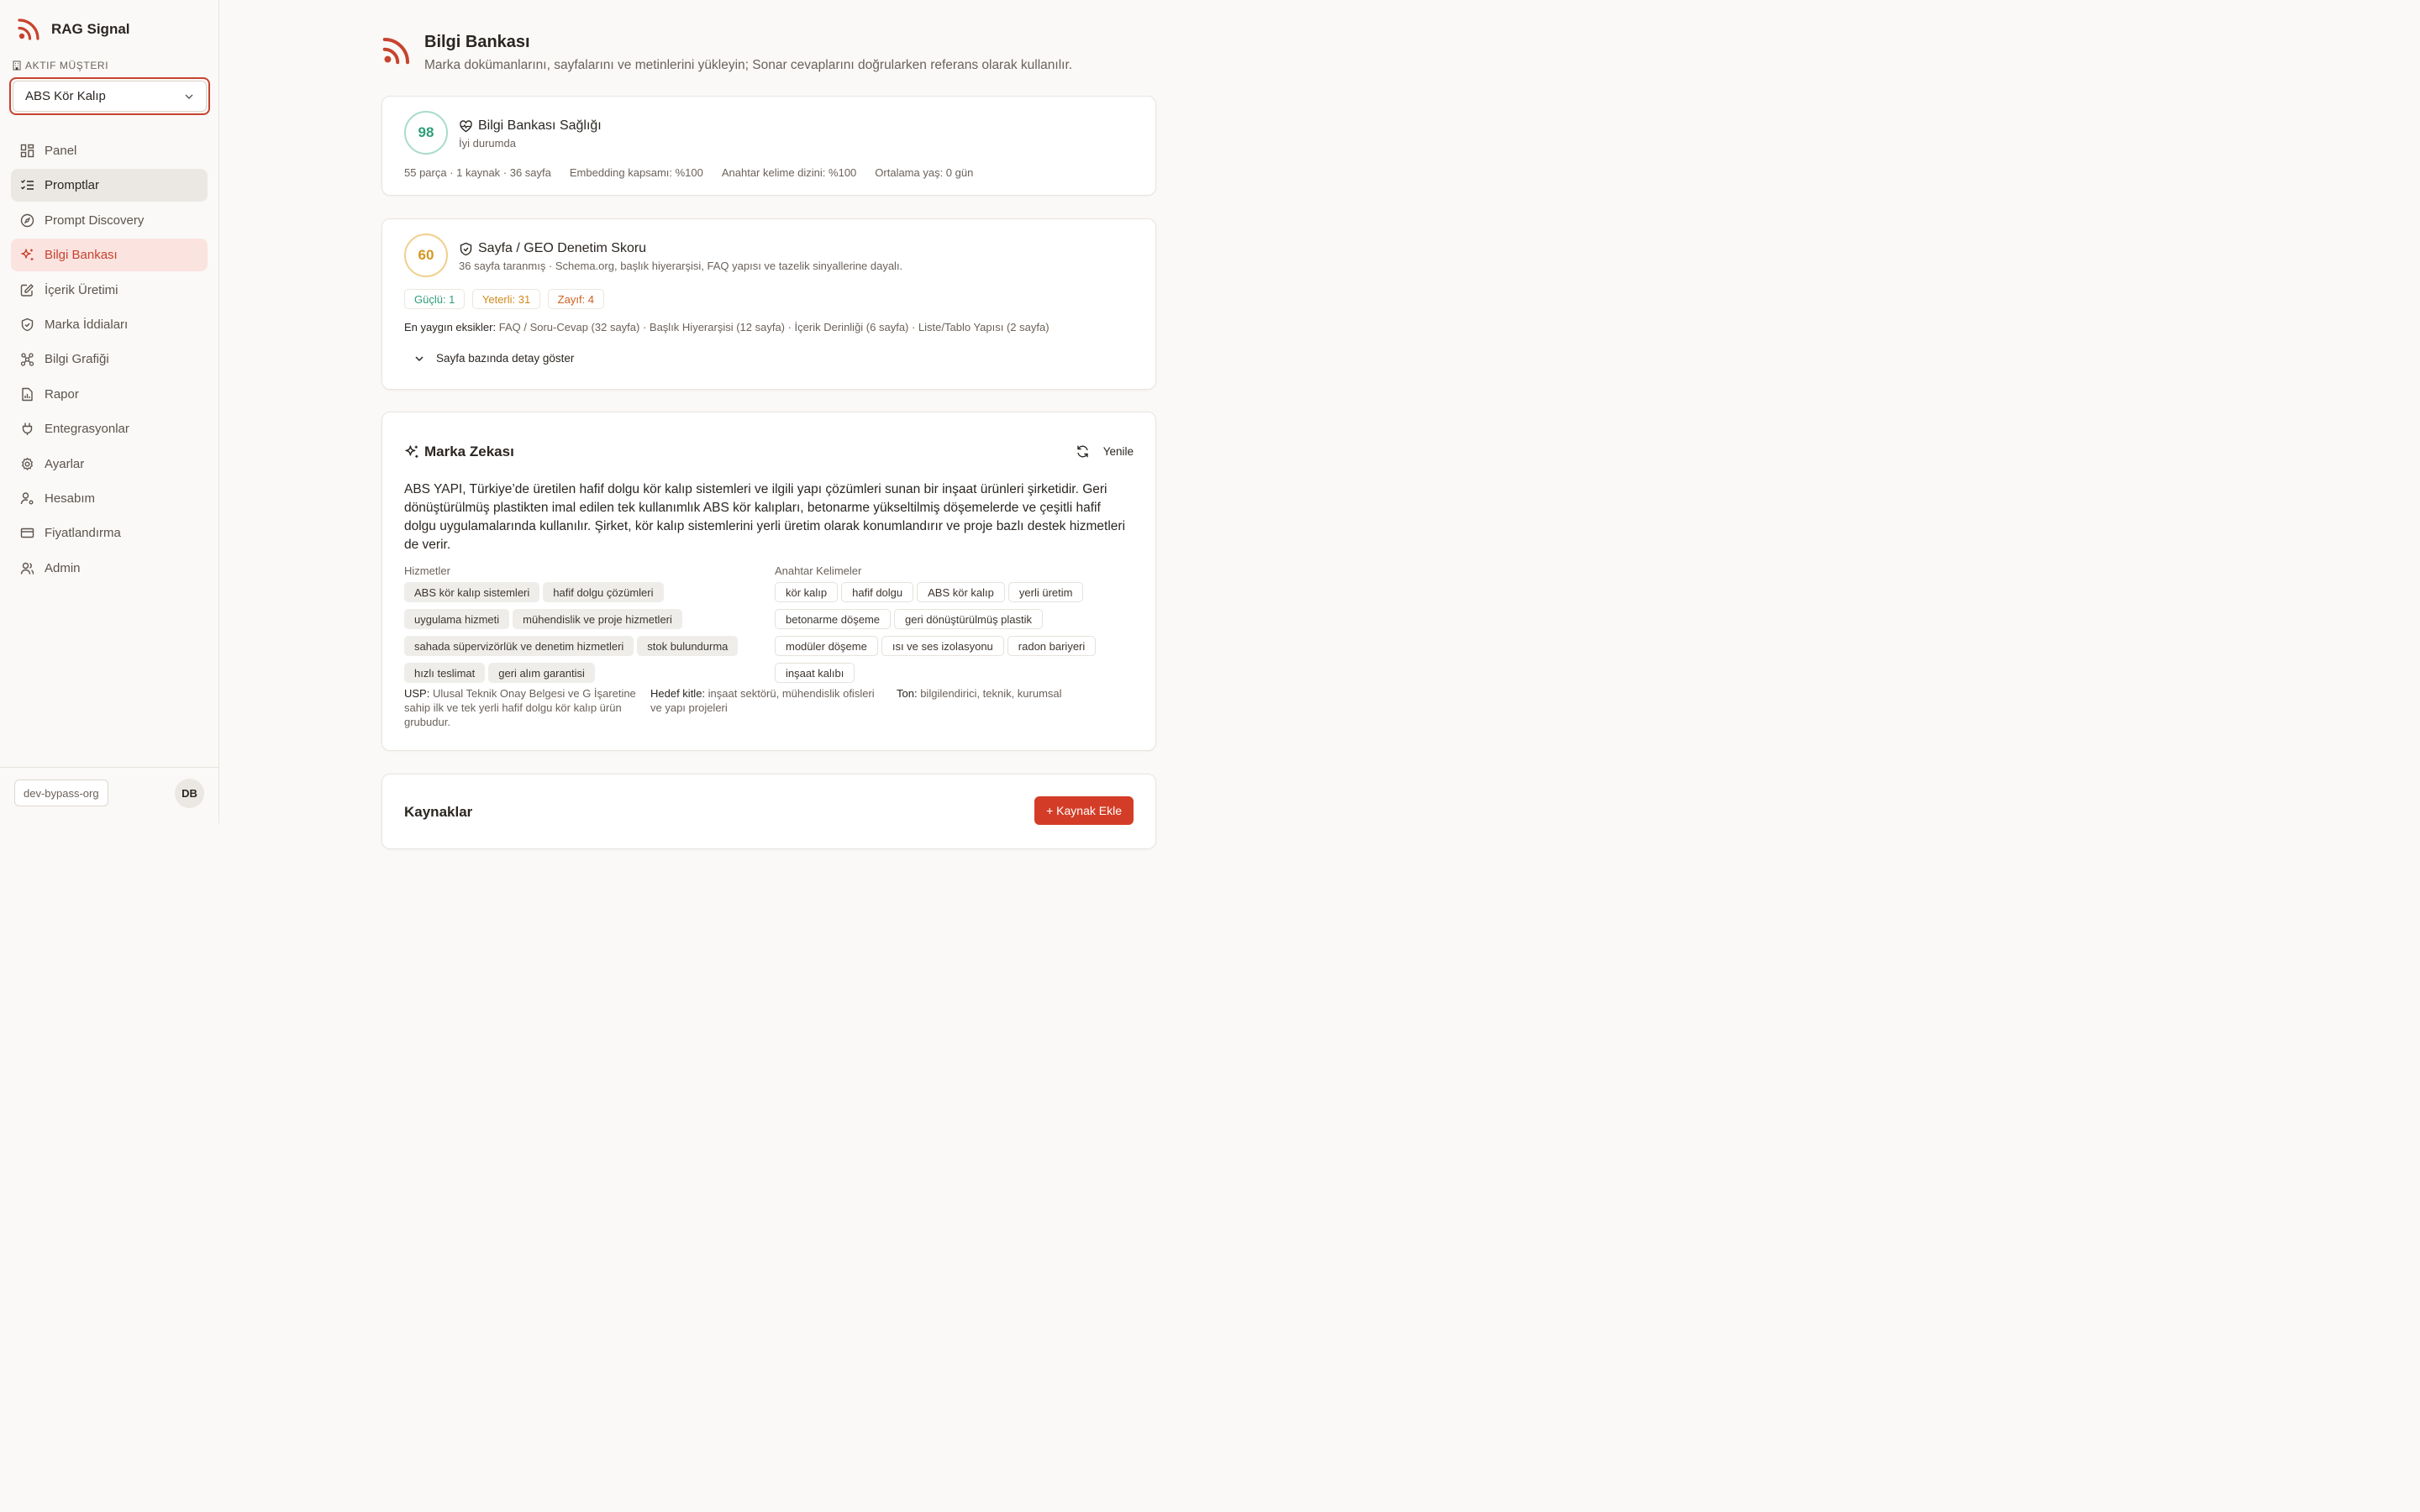 This screenshot has width=2420, height=1512. What do you see at coordinates (478, 172) in the screenshot?
I see `health-stat-chunks: 55 parça · 1 kaynak · 36 sayfa` at bounding box center [478, 172].